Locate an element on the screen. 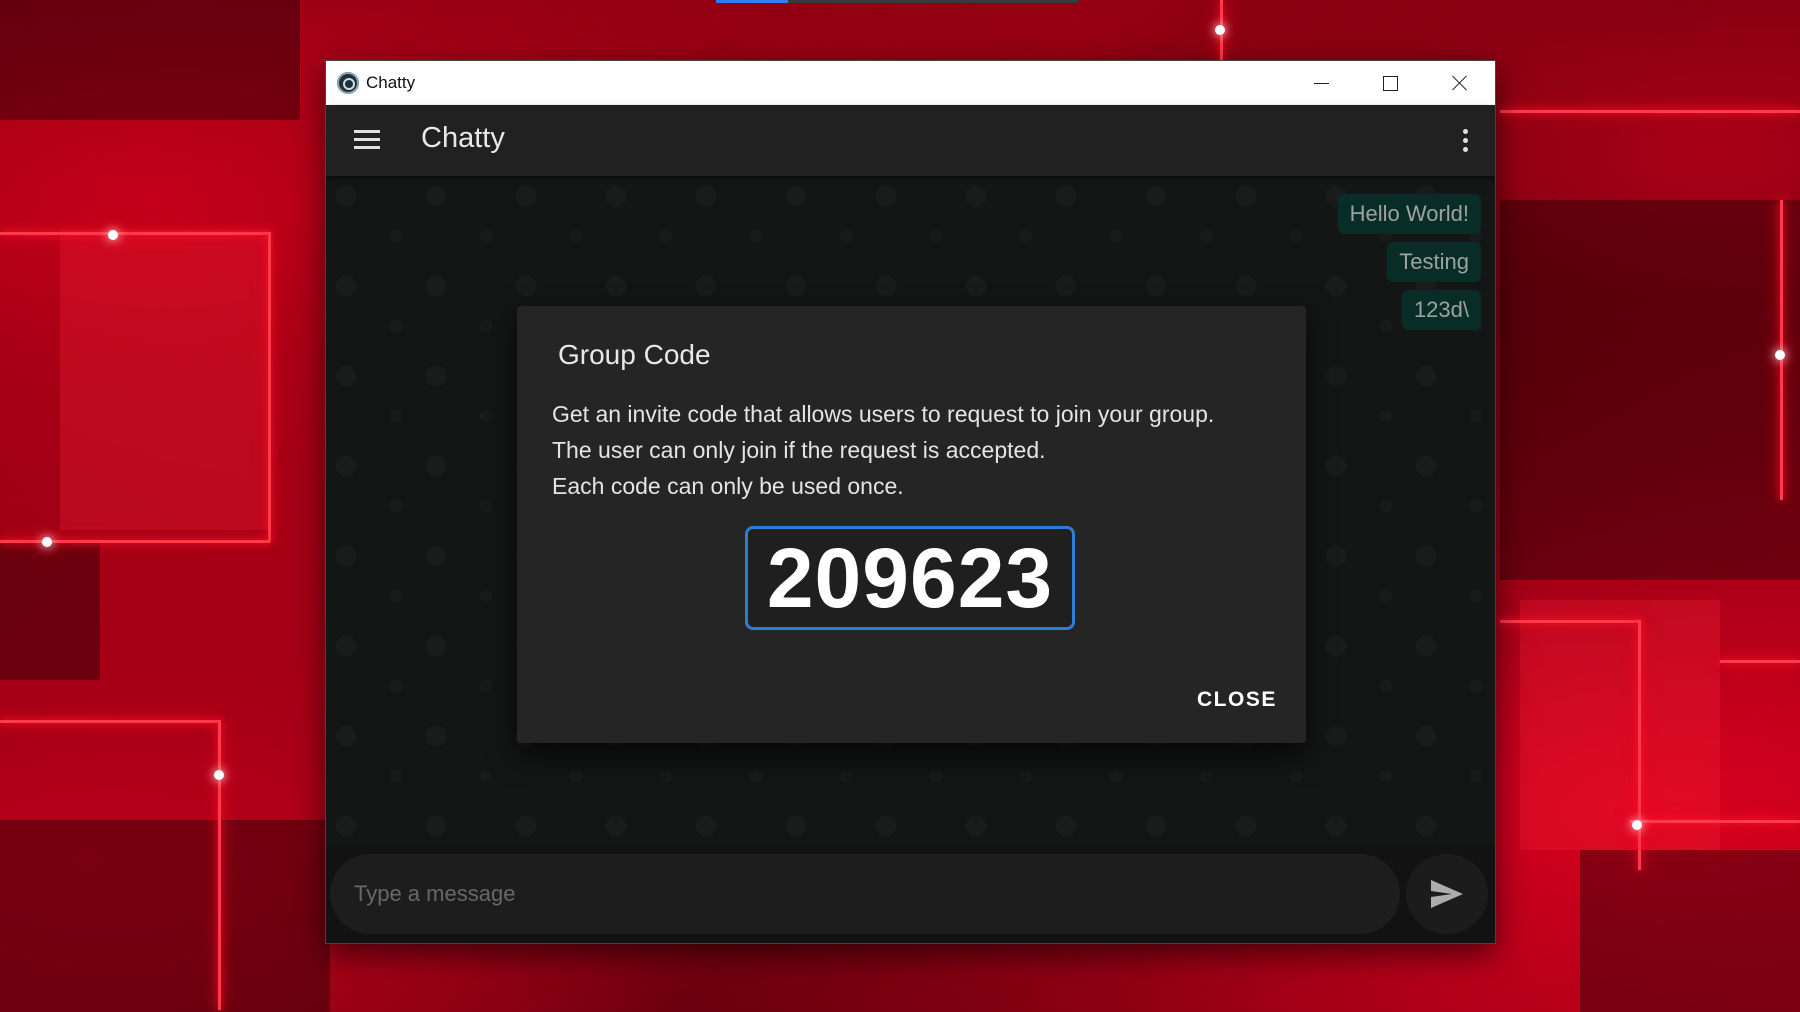 The width and height of the screenshot is (1800, 1012). window-titlebar: Chatty is located at coordinates (910, 83).